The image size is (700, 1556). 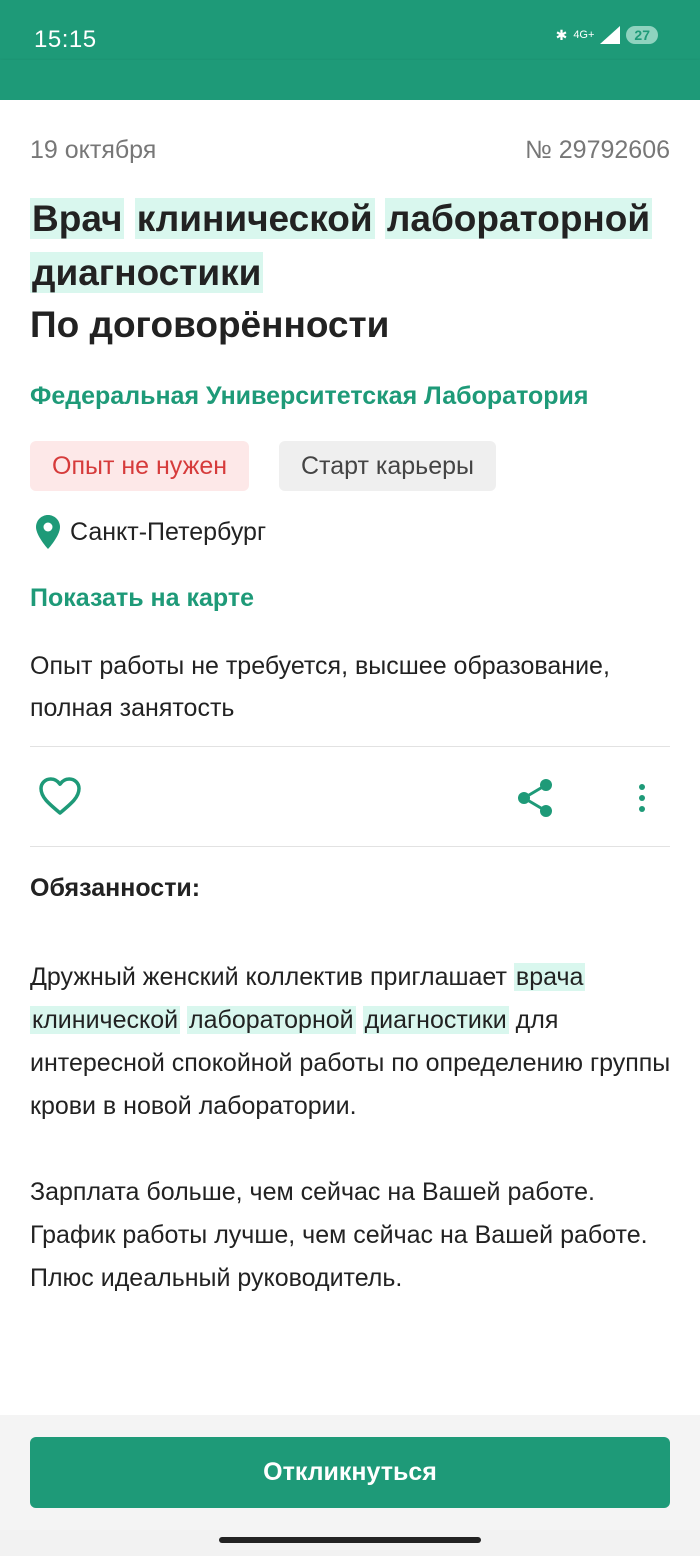 What do you see at coordinates (147, 272) in the screenshot?
I see `title-word: диагностики` at bounding box center [147, 272].